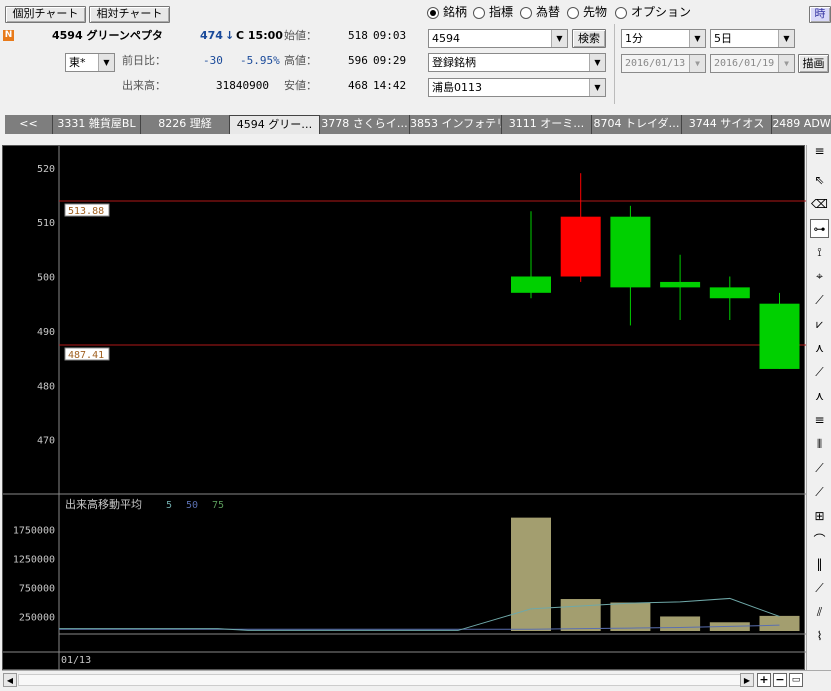  Describe the element at coordinates (818, 407) in the screenshot. I see `drawing-toolbar: ≡ ⇖ ⌫ ⊶ ⟟ ⌖ ⟋ ⩗ ⋏ ⟋ ⋏ ≡ ⦀ ⟋ ⟋ ⊞ ⌒ ‖ ⟋ ⫽ ⌇` at that location.